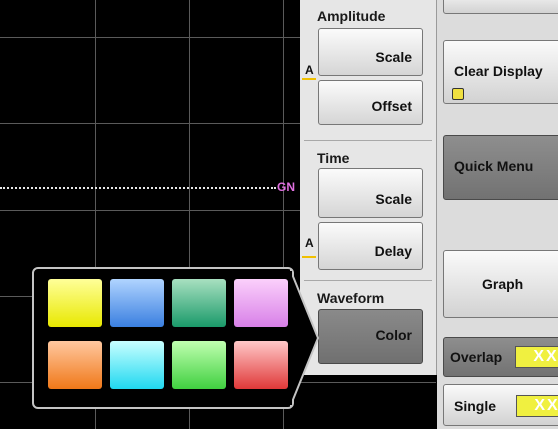 The image size is (558, 429). I want to click on color-swatch-cyan, so click(137, 365).